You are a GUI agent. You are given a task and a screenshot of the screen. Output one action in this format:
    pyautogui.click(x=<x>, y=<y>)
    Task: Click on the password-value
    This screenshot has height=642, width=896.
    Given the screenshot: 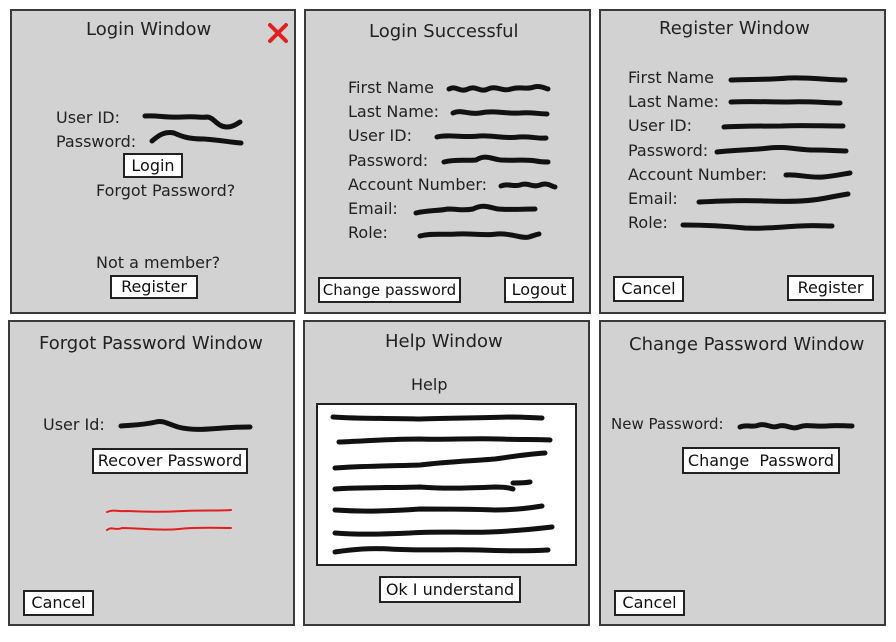 What is the action you would take?
    pyautogui.click(x=496, y=159)
    